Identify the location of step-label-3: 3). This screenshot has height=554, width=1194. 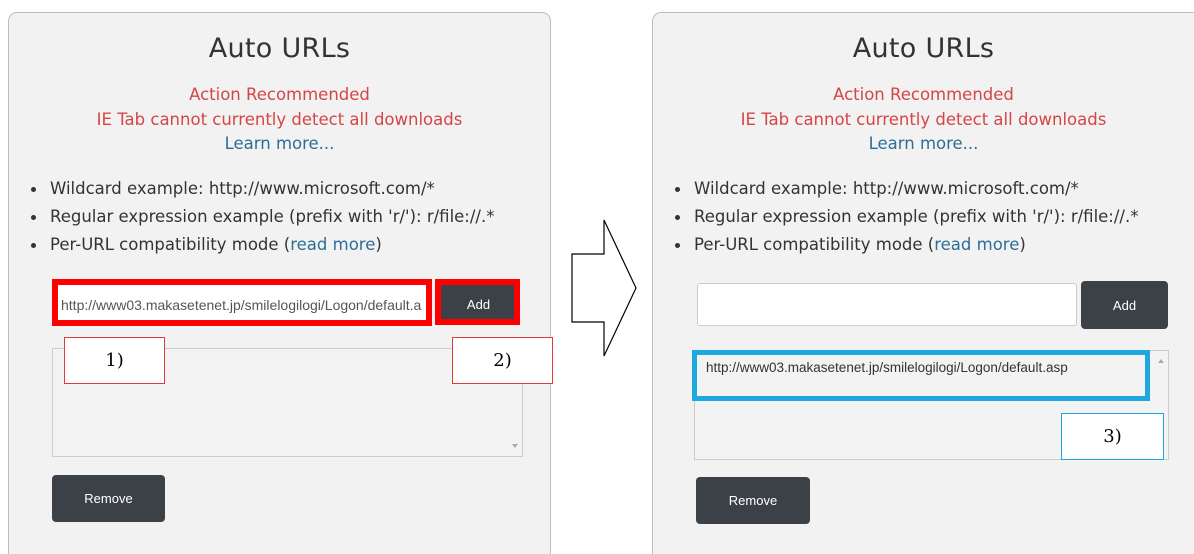
(1112, 436).